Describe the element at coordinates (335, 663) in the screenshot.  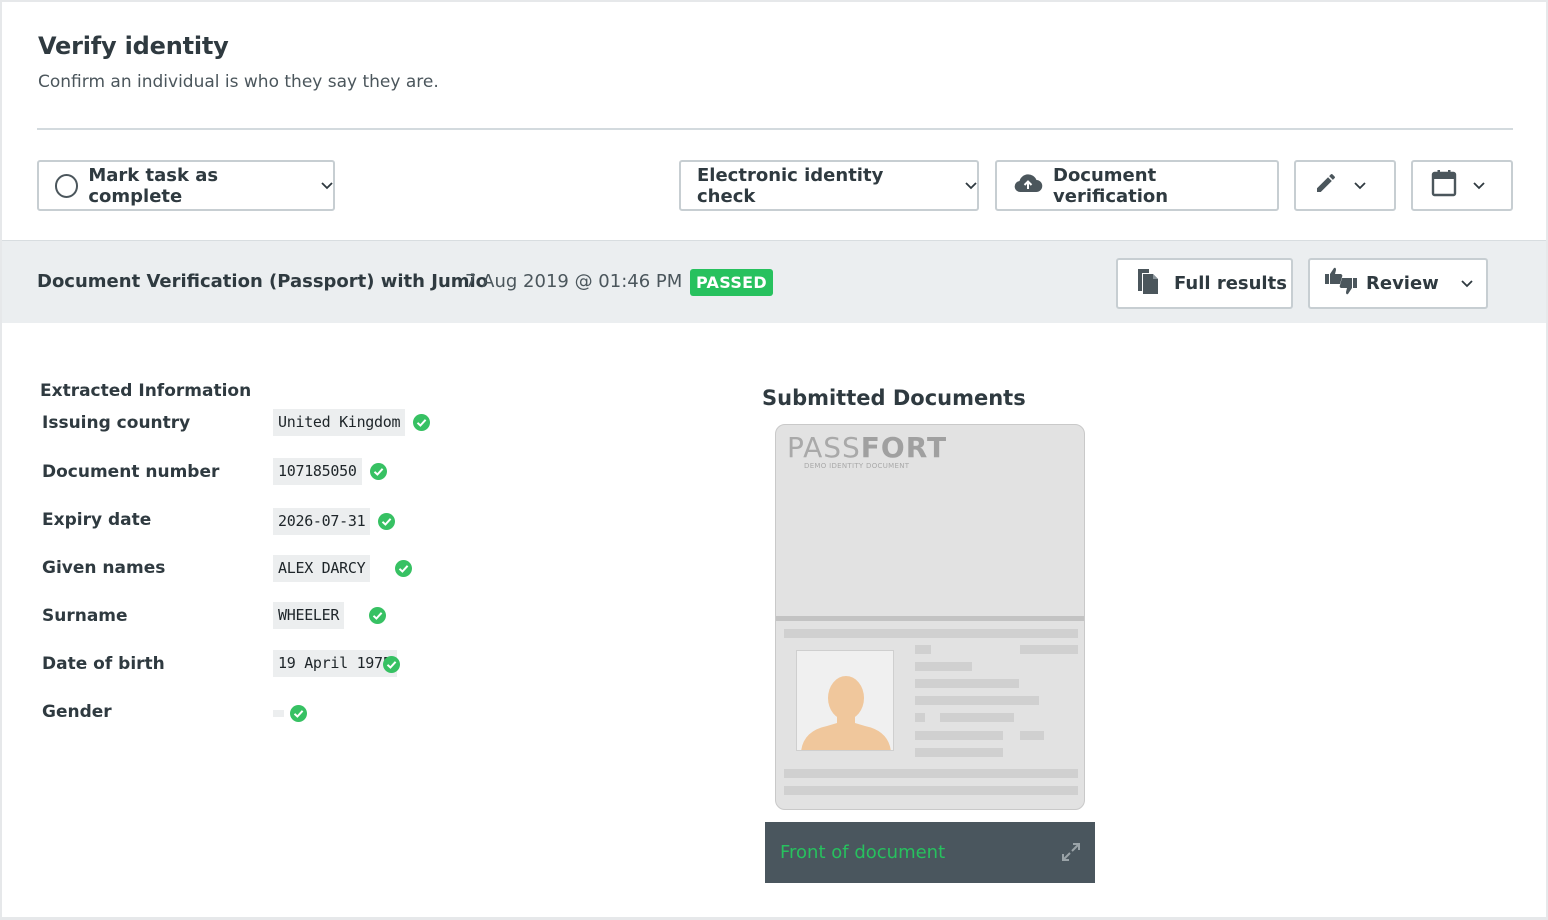
I see `date-of-birth-value: 19 April 1975` at that location.